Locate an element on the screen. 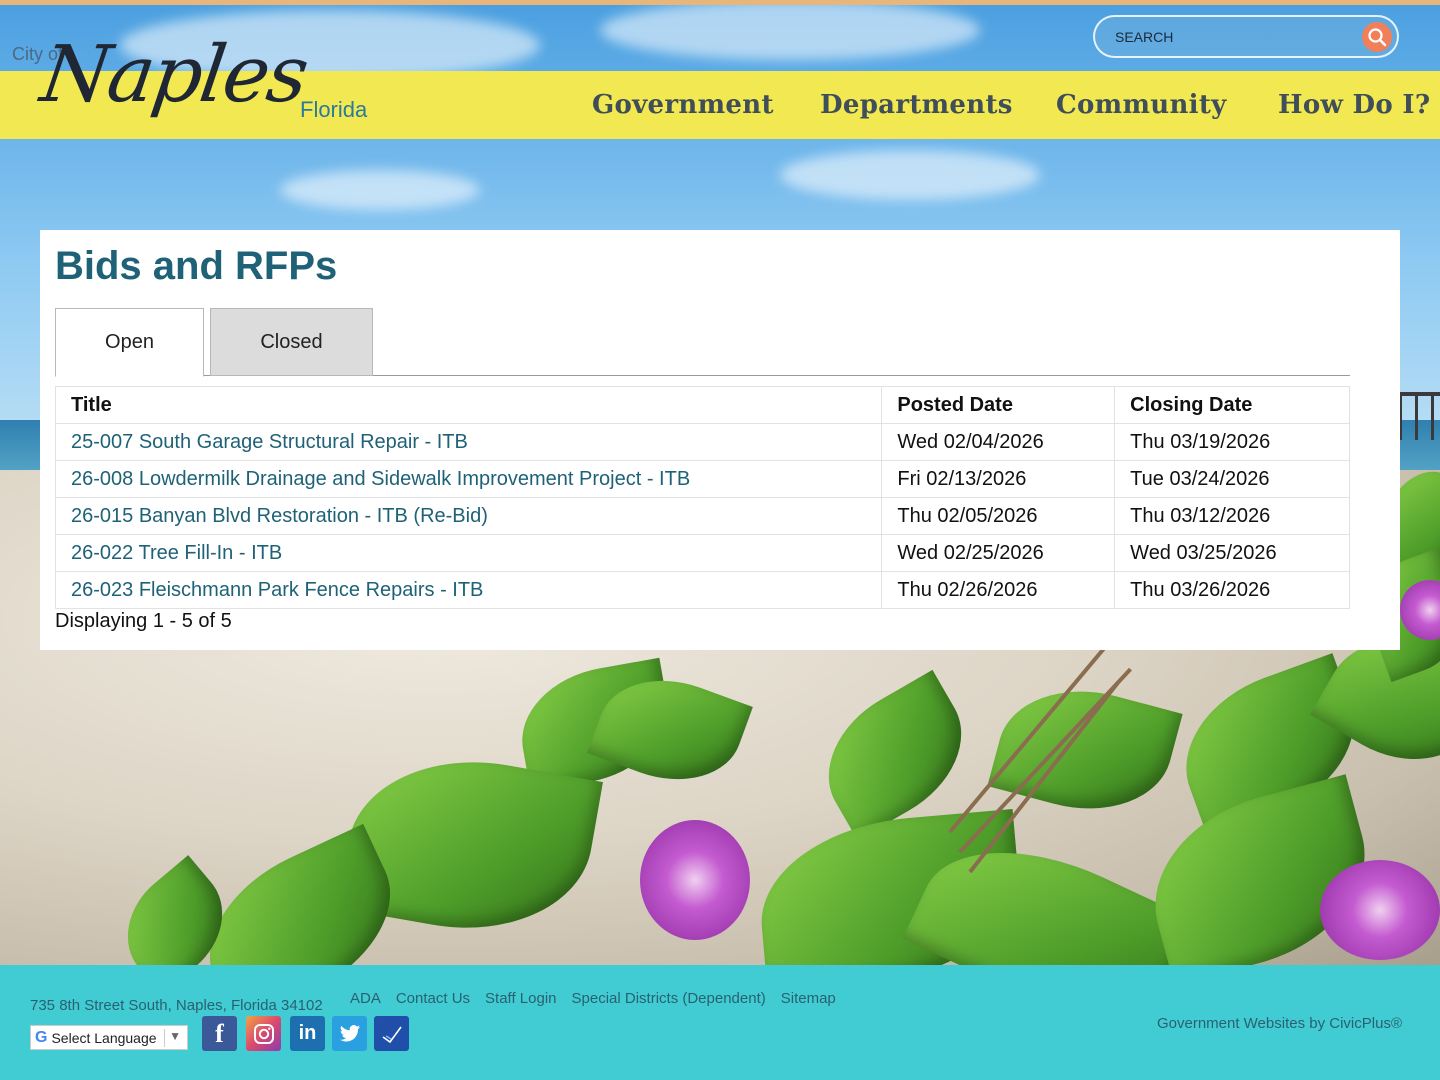 Image resolution: width=1440 pixels, height=1080 pixels. nav-community: Community is located at coordinates (1141, 105).